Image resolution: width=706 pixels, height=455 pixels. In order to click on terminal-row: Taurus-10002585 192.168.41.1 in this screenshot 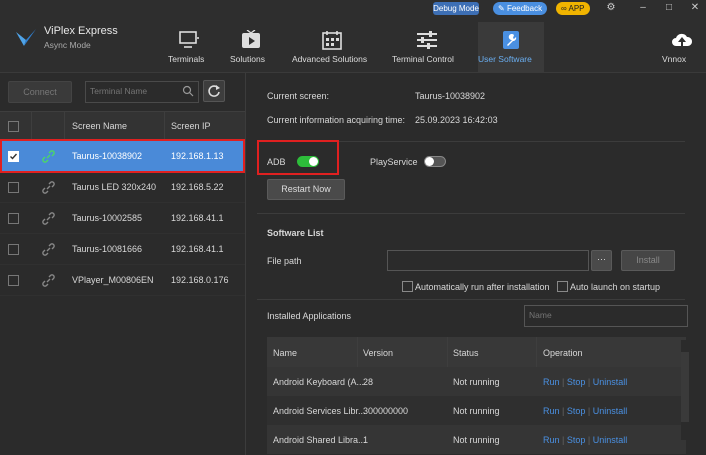, I will do `click(122, 218)`.